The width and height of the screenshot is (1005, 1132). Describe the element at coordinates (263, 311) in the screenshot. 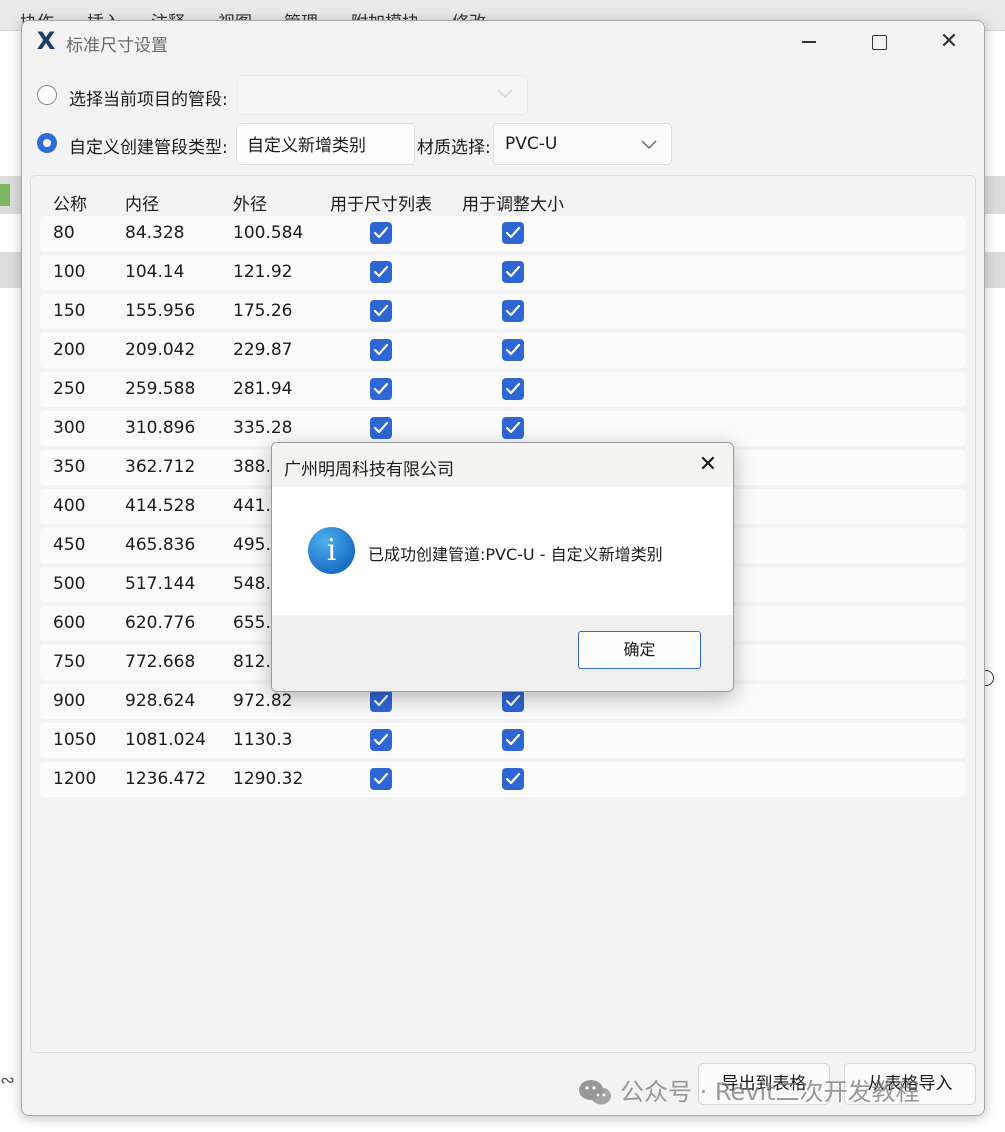

I see `cell-outer-diameter: 175.26` at that location.